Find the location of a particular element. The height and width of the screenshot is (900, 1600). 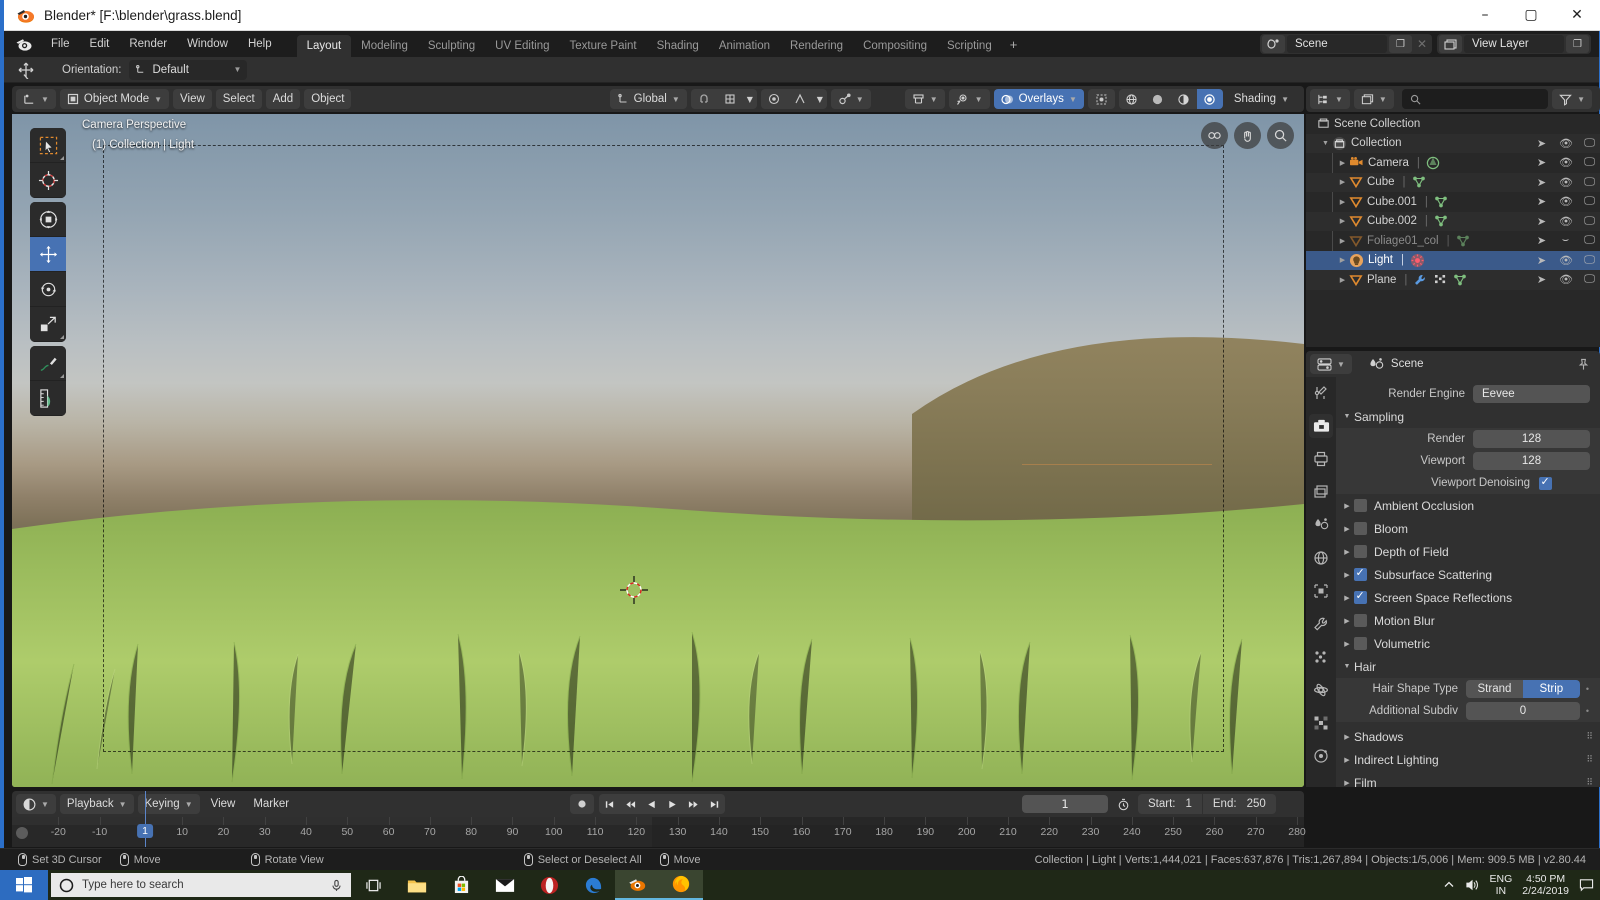

world-tab is located at coordinates (1321, 558).